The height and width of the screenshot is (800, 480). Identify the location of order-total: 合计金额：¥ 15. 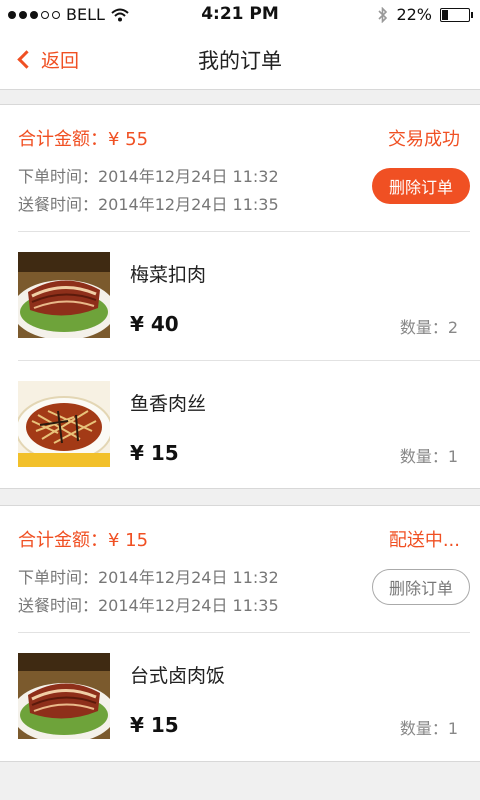
(83, 540).